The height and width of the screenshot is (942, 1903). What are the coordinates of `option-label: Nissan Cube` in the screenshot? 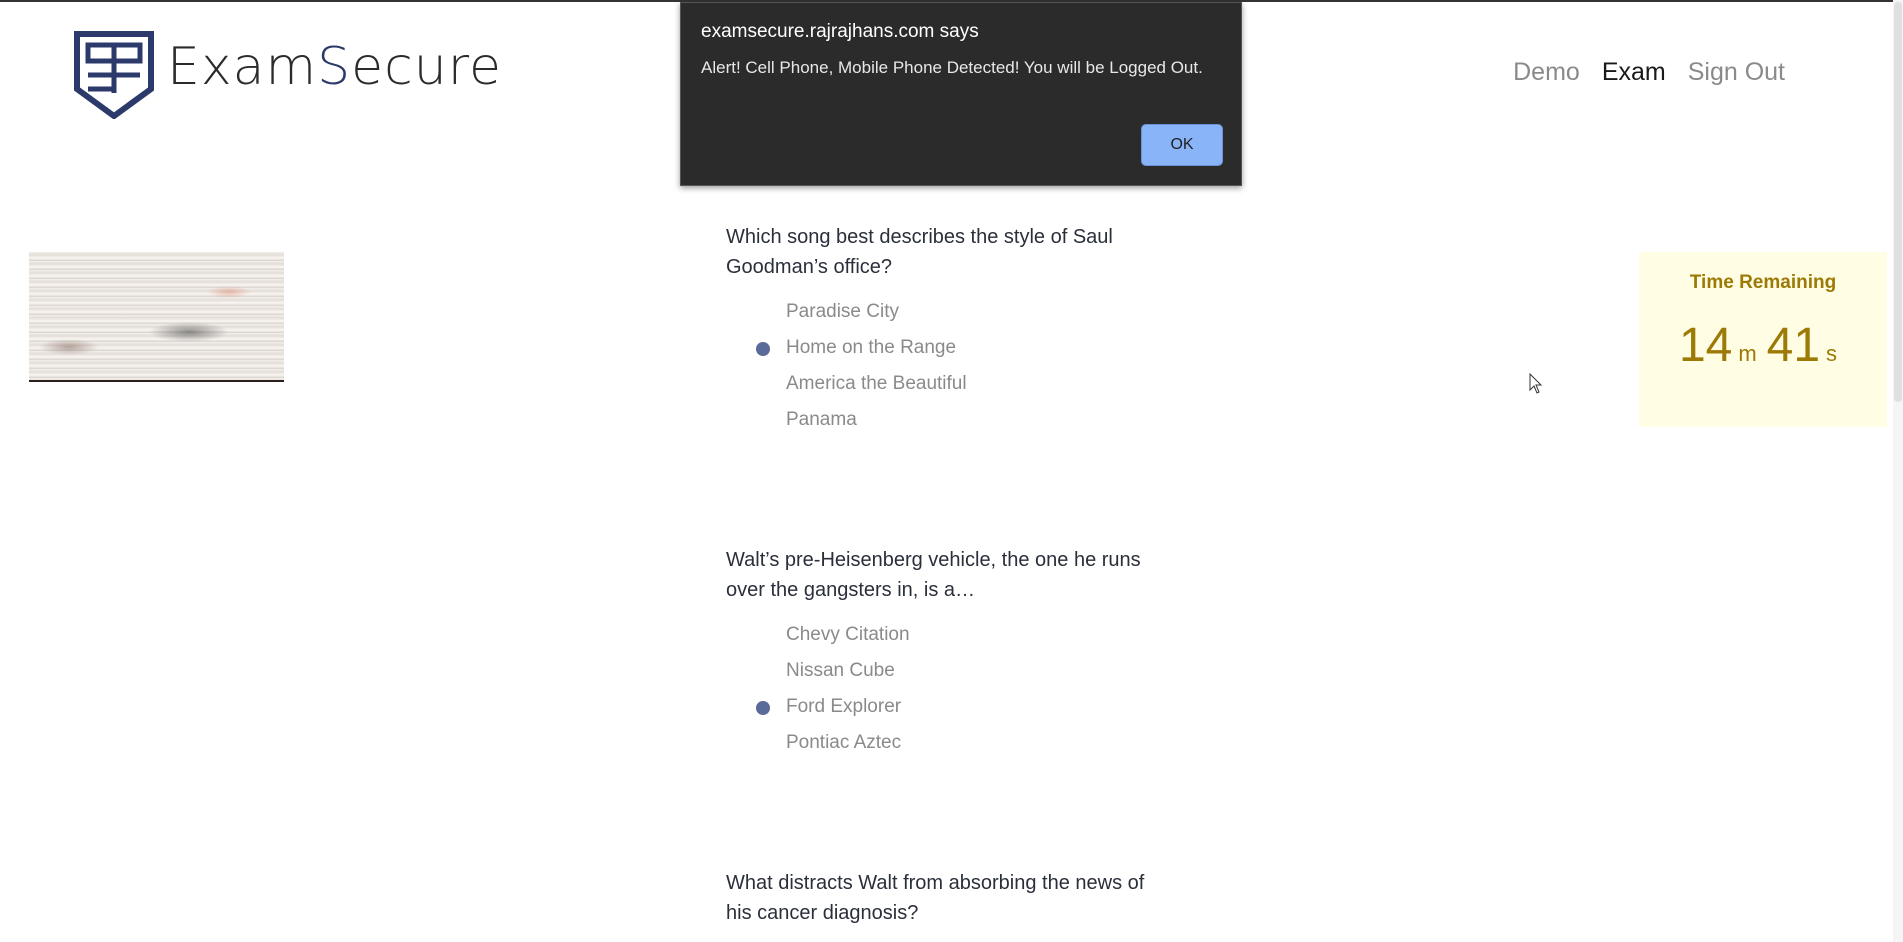 It's located at (840, 670).